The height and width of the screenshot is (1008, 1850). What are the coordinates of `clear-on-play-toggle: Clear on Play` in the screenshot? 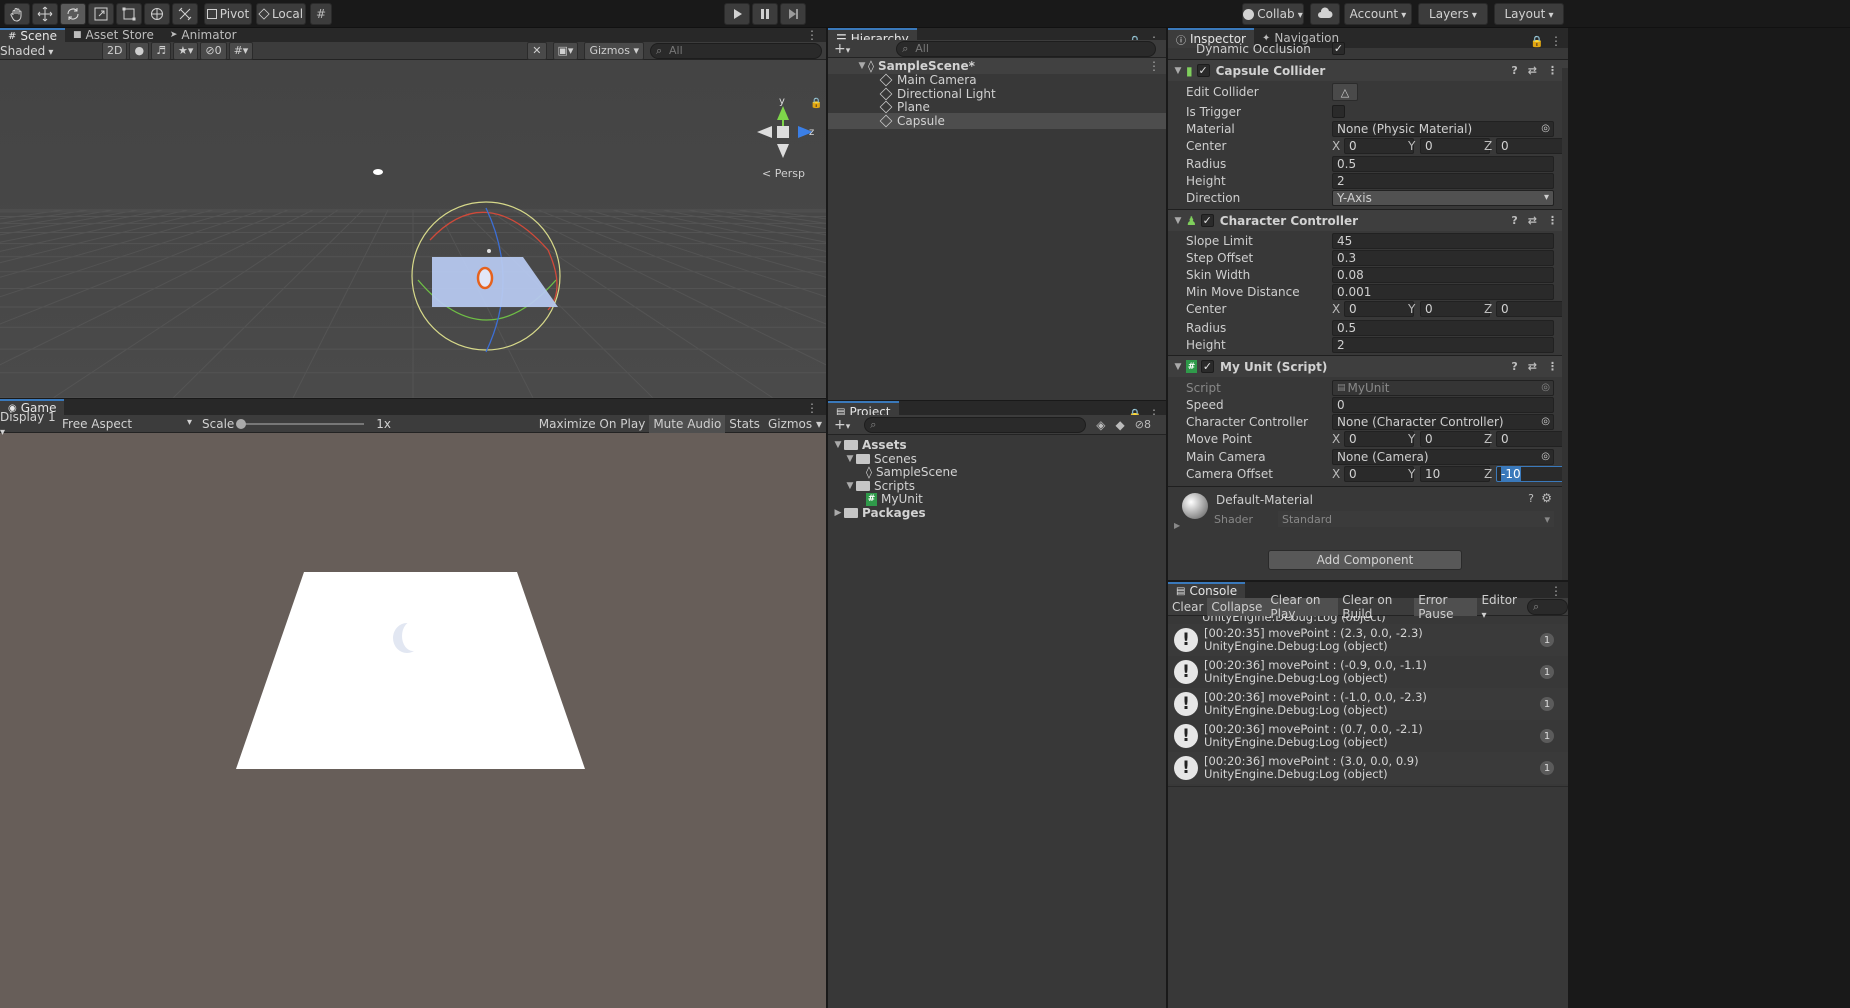 It's located at (1302, 607).